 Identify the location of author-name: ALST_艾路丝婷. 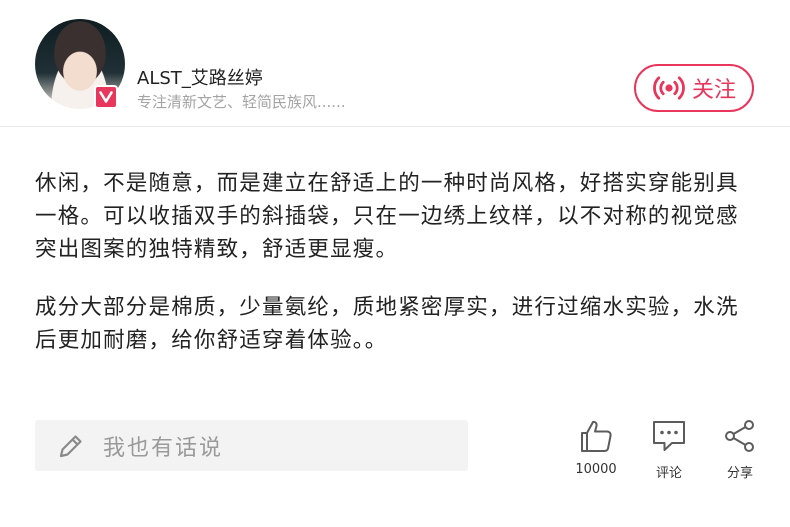
(200, 77).